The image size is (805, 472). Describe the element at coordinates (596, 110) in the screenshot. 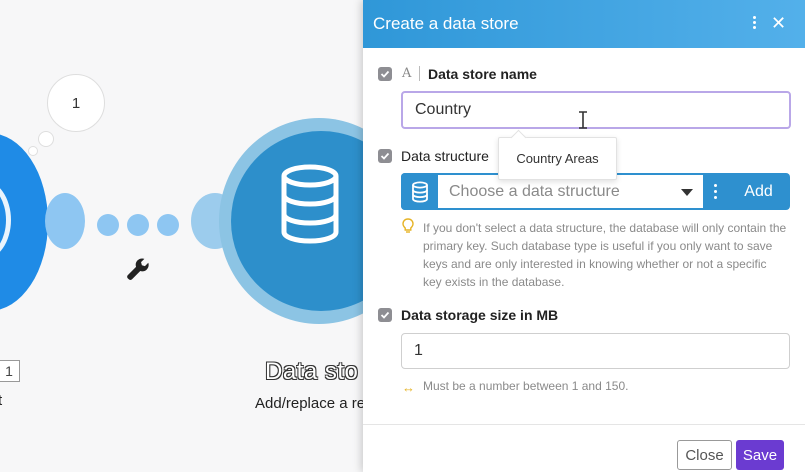

I see `data-store-name-input` at that location.